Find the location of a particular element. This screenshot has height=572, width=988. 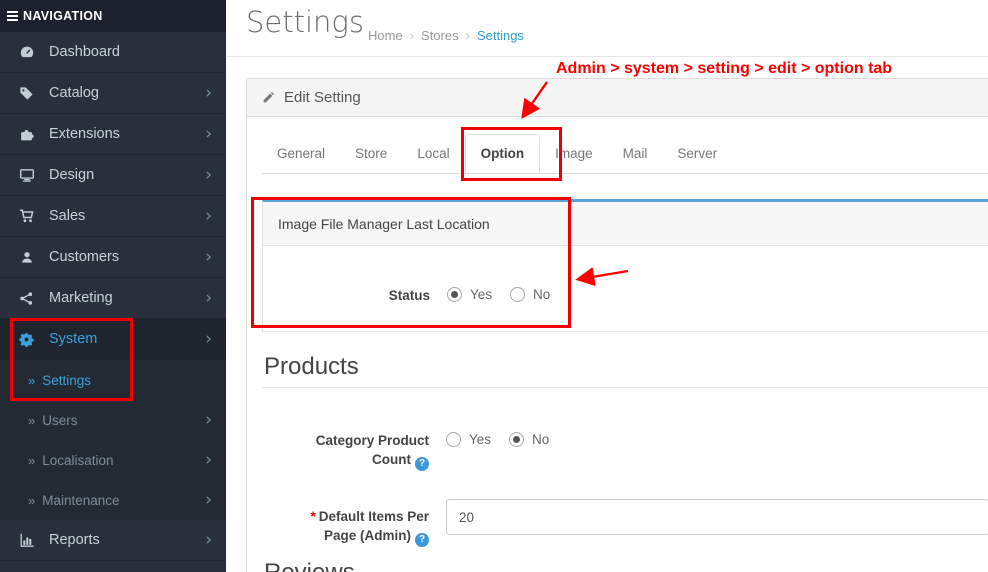

category-product-count-row: Category Product Count? Yes No is located at coordinates (410, 451).